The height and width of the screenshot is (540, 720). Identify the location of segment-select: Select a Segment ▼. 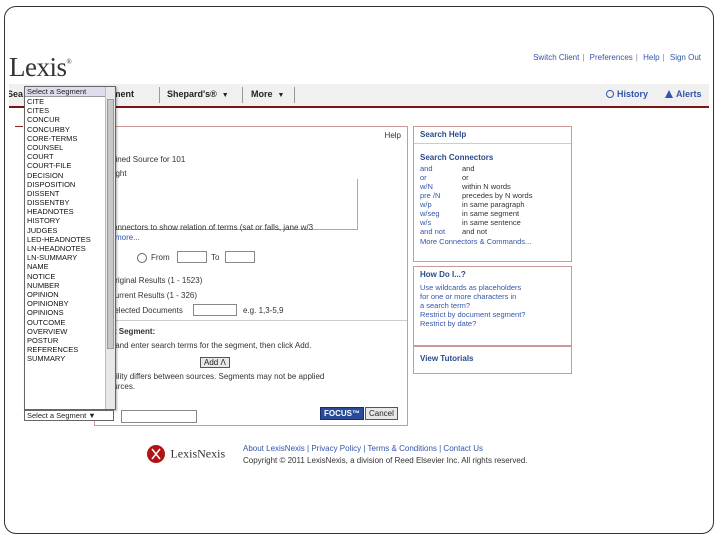
(69, 415).